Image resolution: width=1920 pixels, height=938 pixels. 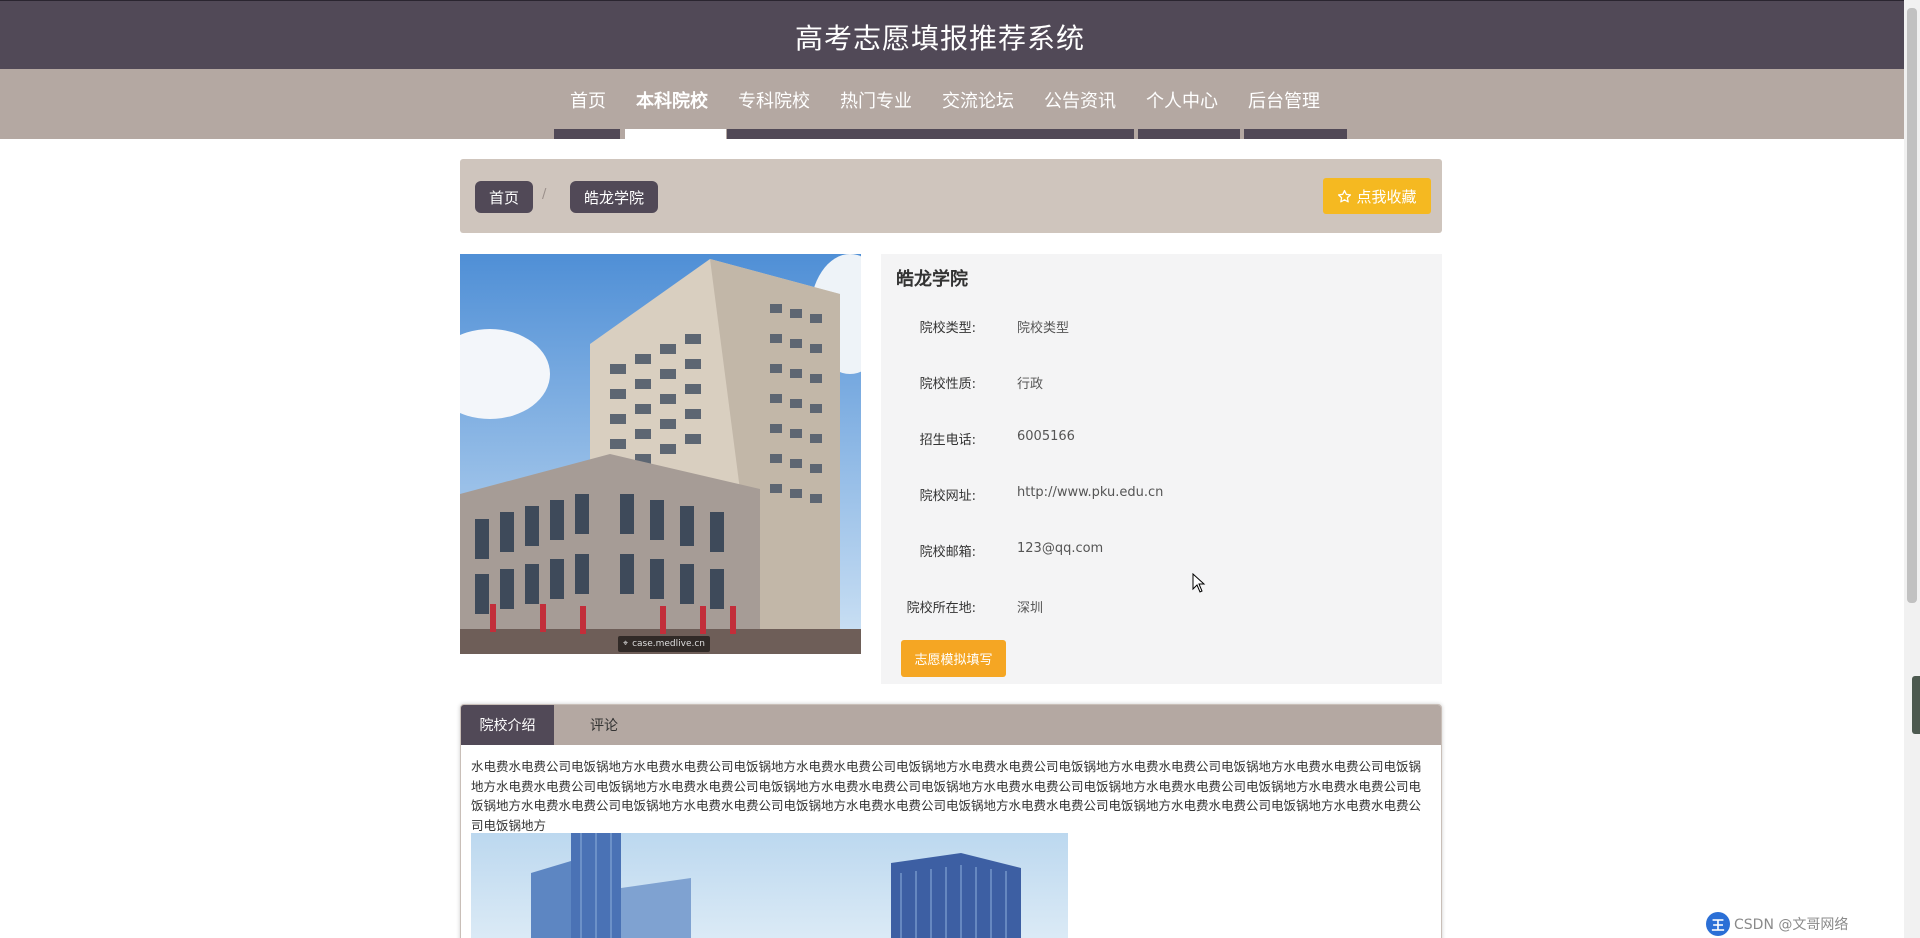 What do you see at coordinates (1043, 328) in the screenshot?
I see `info-value: 院校类型` at bounding box center [1043, 328].